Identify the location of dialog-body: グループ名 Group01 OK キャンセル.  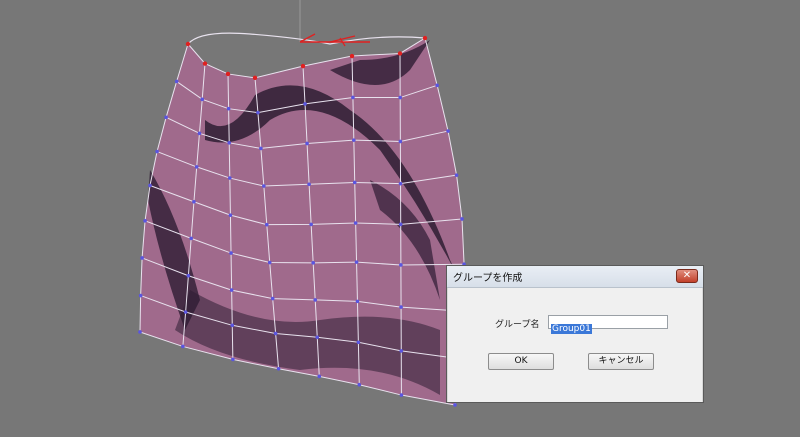
(575, 345).